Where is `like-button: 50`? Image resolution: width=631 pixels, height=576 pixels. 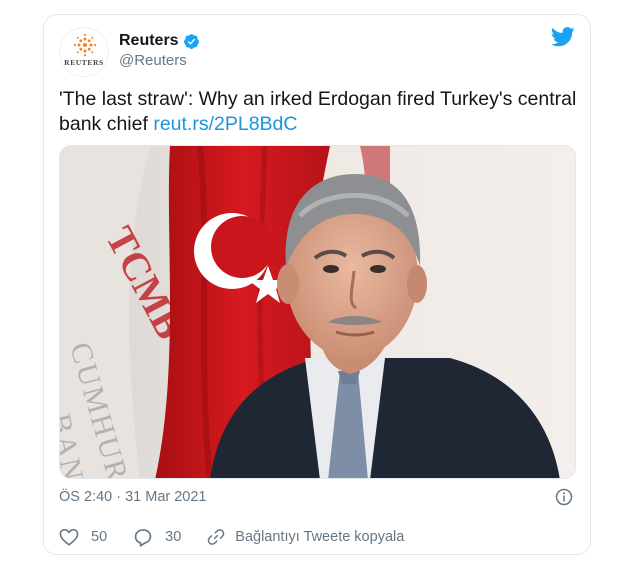
like-button: 50 is located at coordinates (83, 537).